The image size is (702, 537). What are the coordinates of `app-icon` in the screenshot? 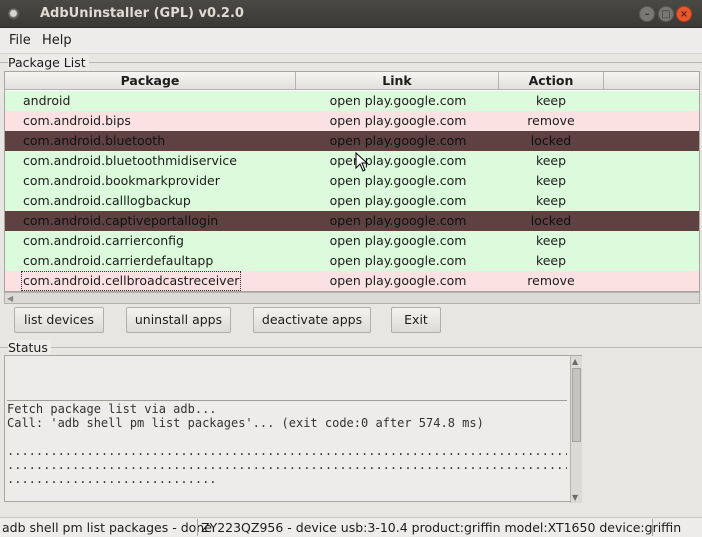 It's located at (14, 14).